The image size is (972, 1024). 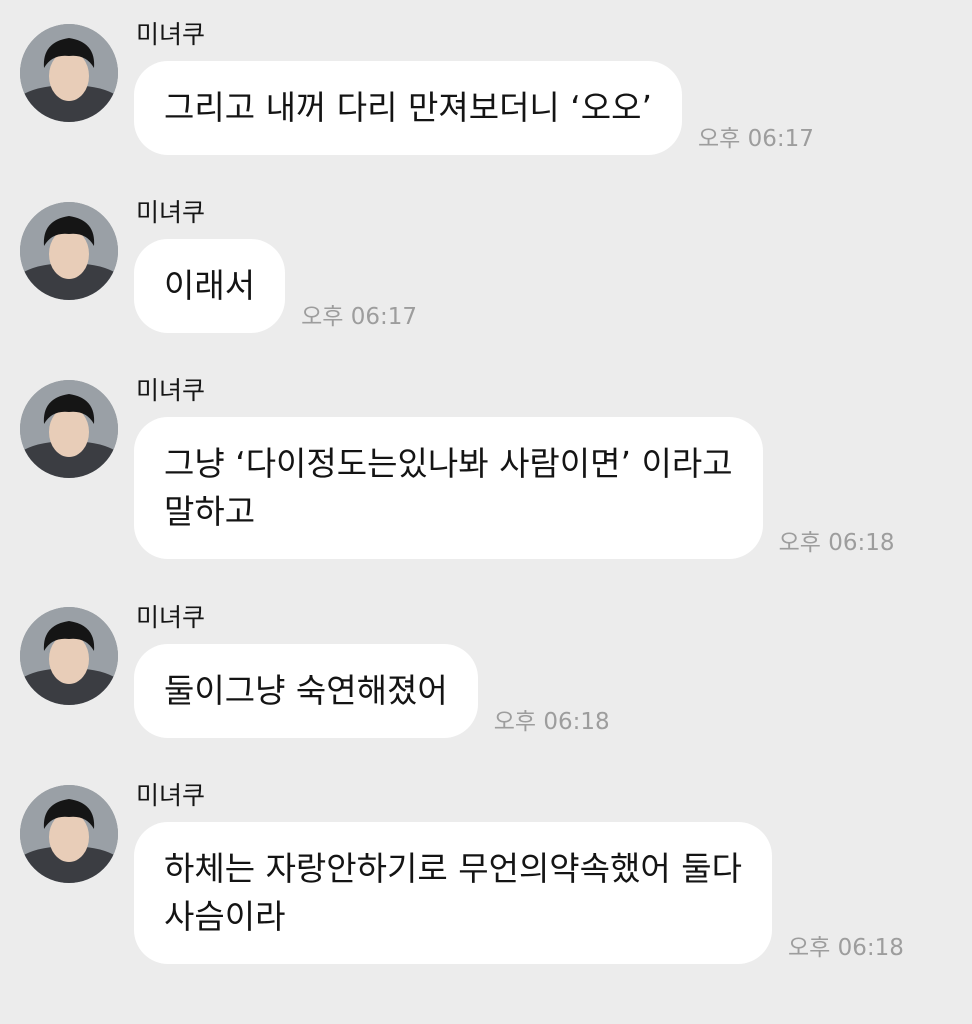 I want to click on message-row: 그냥 ‘다이정도는있나봐 사람이면’ 이라고 말하고 오후 06:18, so click(x=514, y=488).